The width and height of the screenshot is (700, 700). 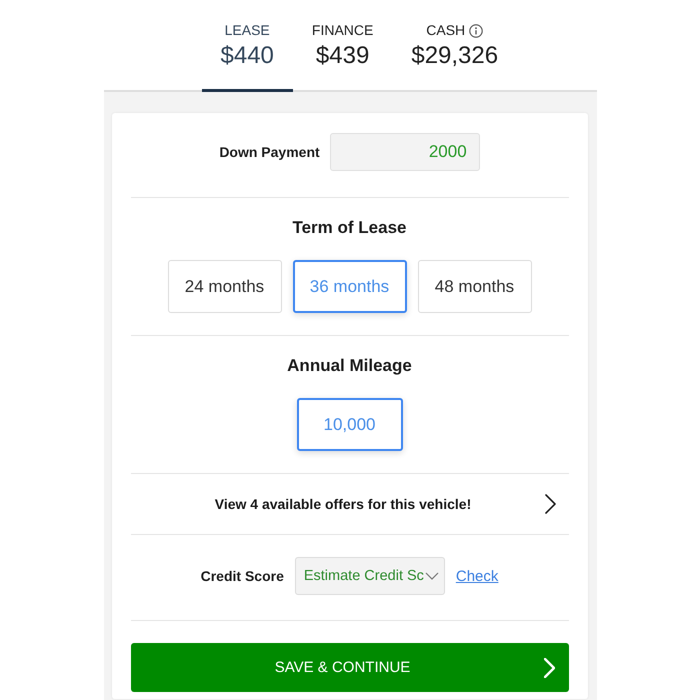 I want to click on section-title: Term of Lease, so click(x=349, y=228).